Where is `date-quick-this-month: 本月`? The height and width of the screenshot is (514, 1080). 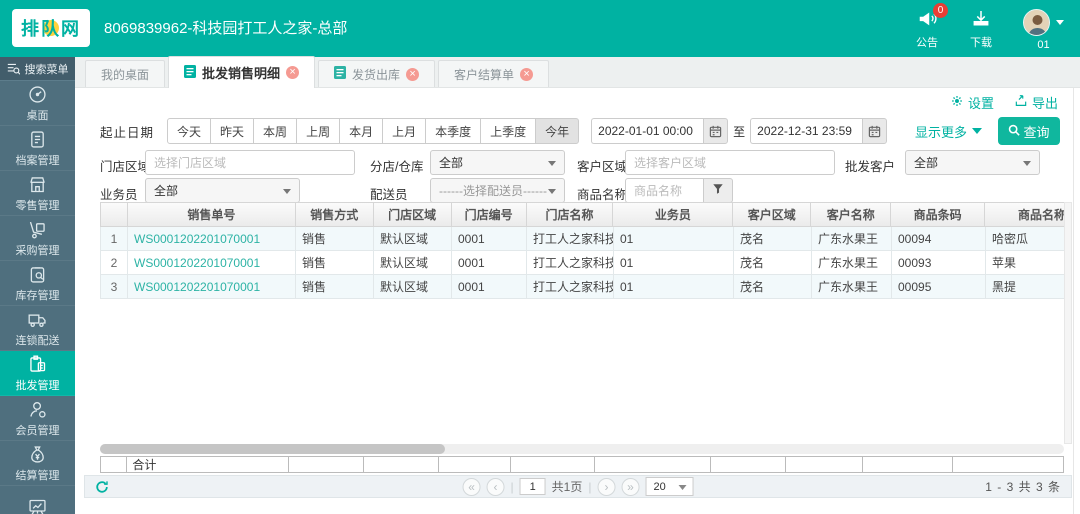
date-quick-this-month: 本月 is located at coordinates (361, 131).